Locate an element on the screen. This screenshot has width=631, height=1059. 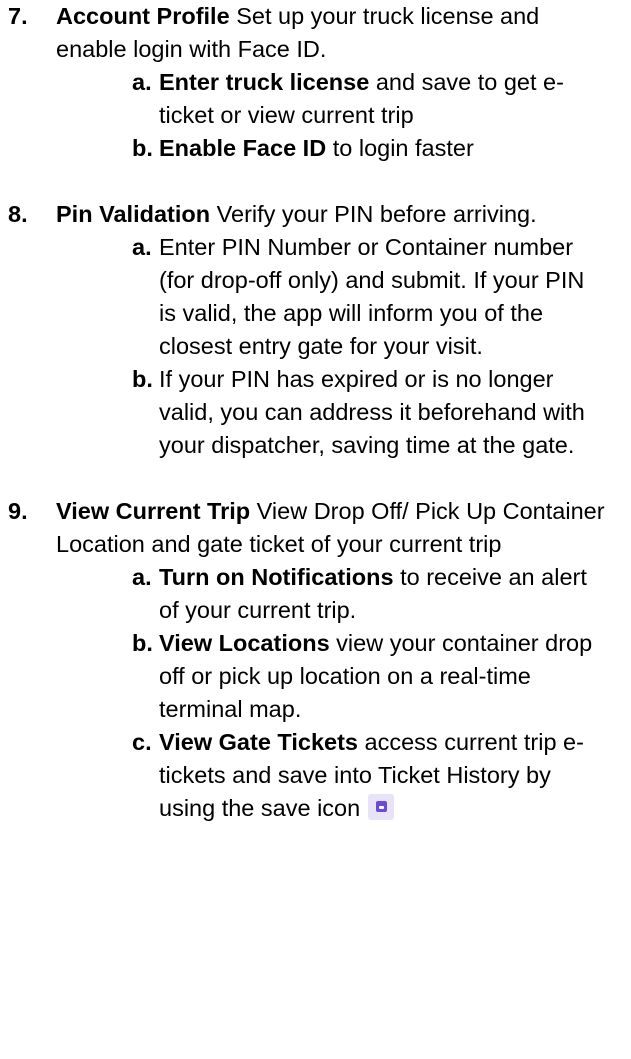
step-number: 7. is located at coordinates (18, 16).